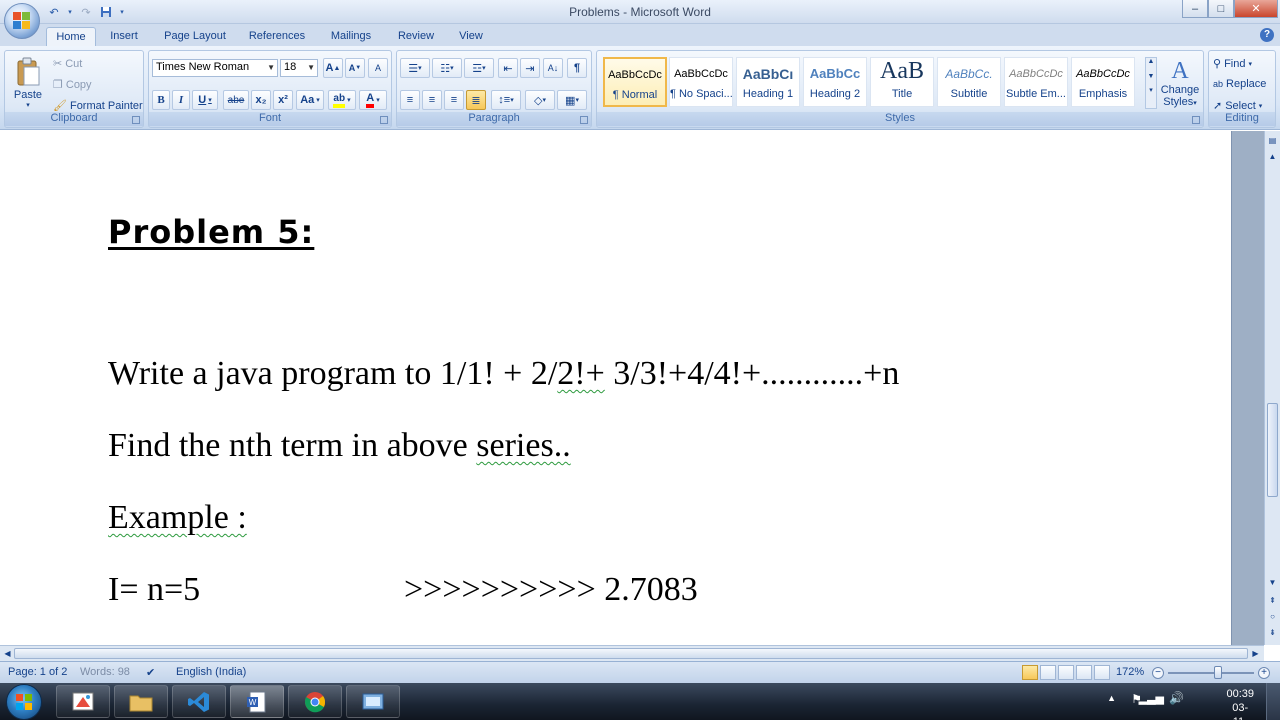 This screenshot has height=720, width=1280. What do you see at coordinates (410, 100) in the screenshot?
I see `align-left-button: ≡` at bounding box center [410, 100].